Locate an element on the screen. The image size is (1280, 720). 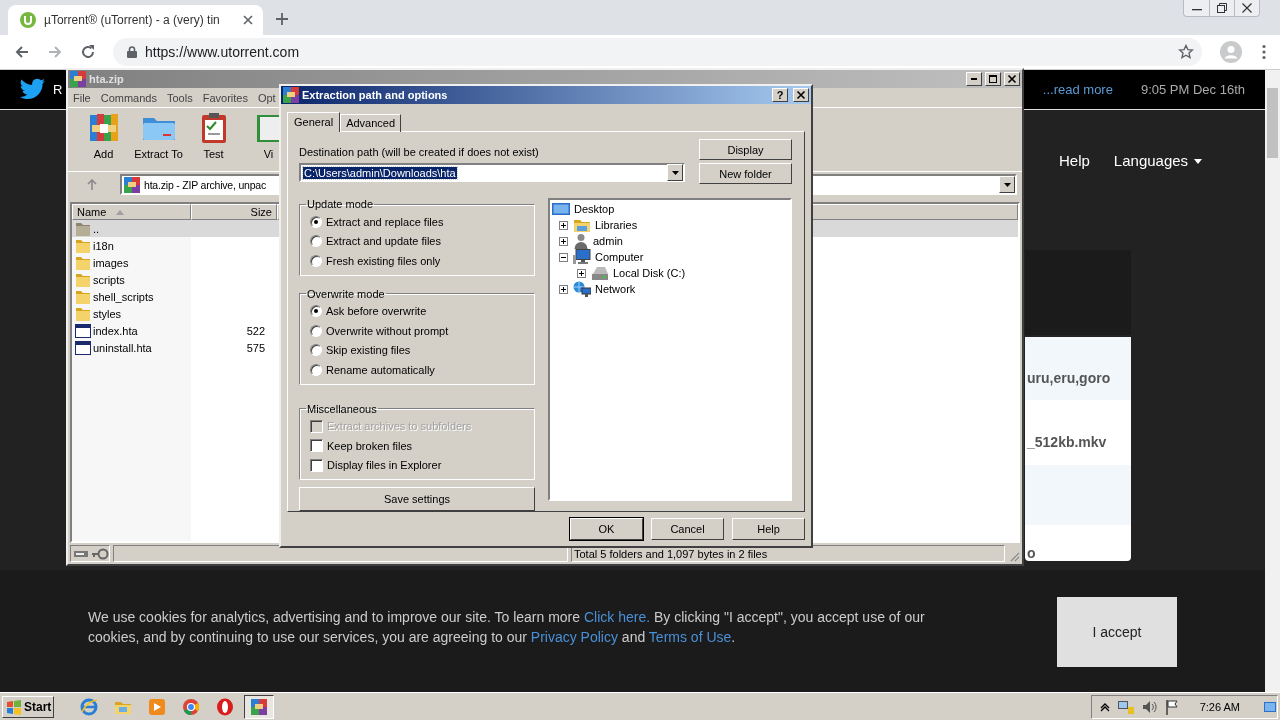
option-label: Fresh existing files only is located at coordinates (383, 260).